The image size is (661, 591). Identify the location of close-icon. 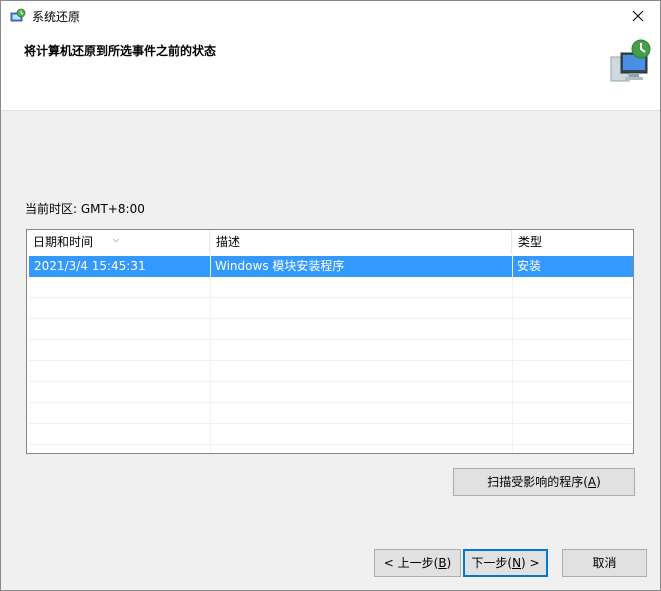
(637, 16).